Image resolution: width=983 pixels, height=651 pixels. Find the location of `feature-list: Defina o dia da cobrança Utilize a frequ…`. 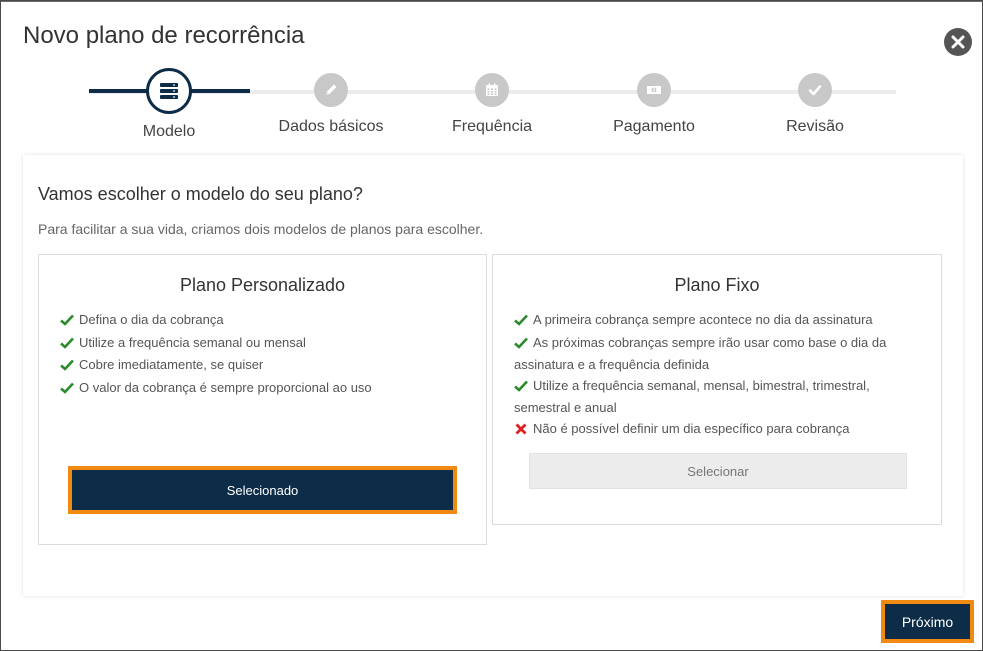

feature-list: Defina o dia da cobrança Utilize a frequ… is located at coordinates (262, 355).